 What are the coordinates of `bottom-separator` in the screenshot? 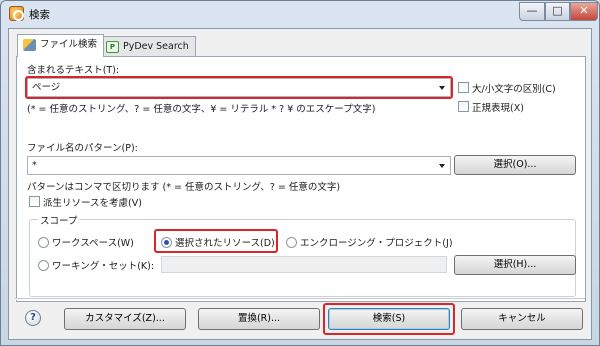 It's located at (300, 299).